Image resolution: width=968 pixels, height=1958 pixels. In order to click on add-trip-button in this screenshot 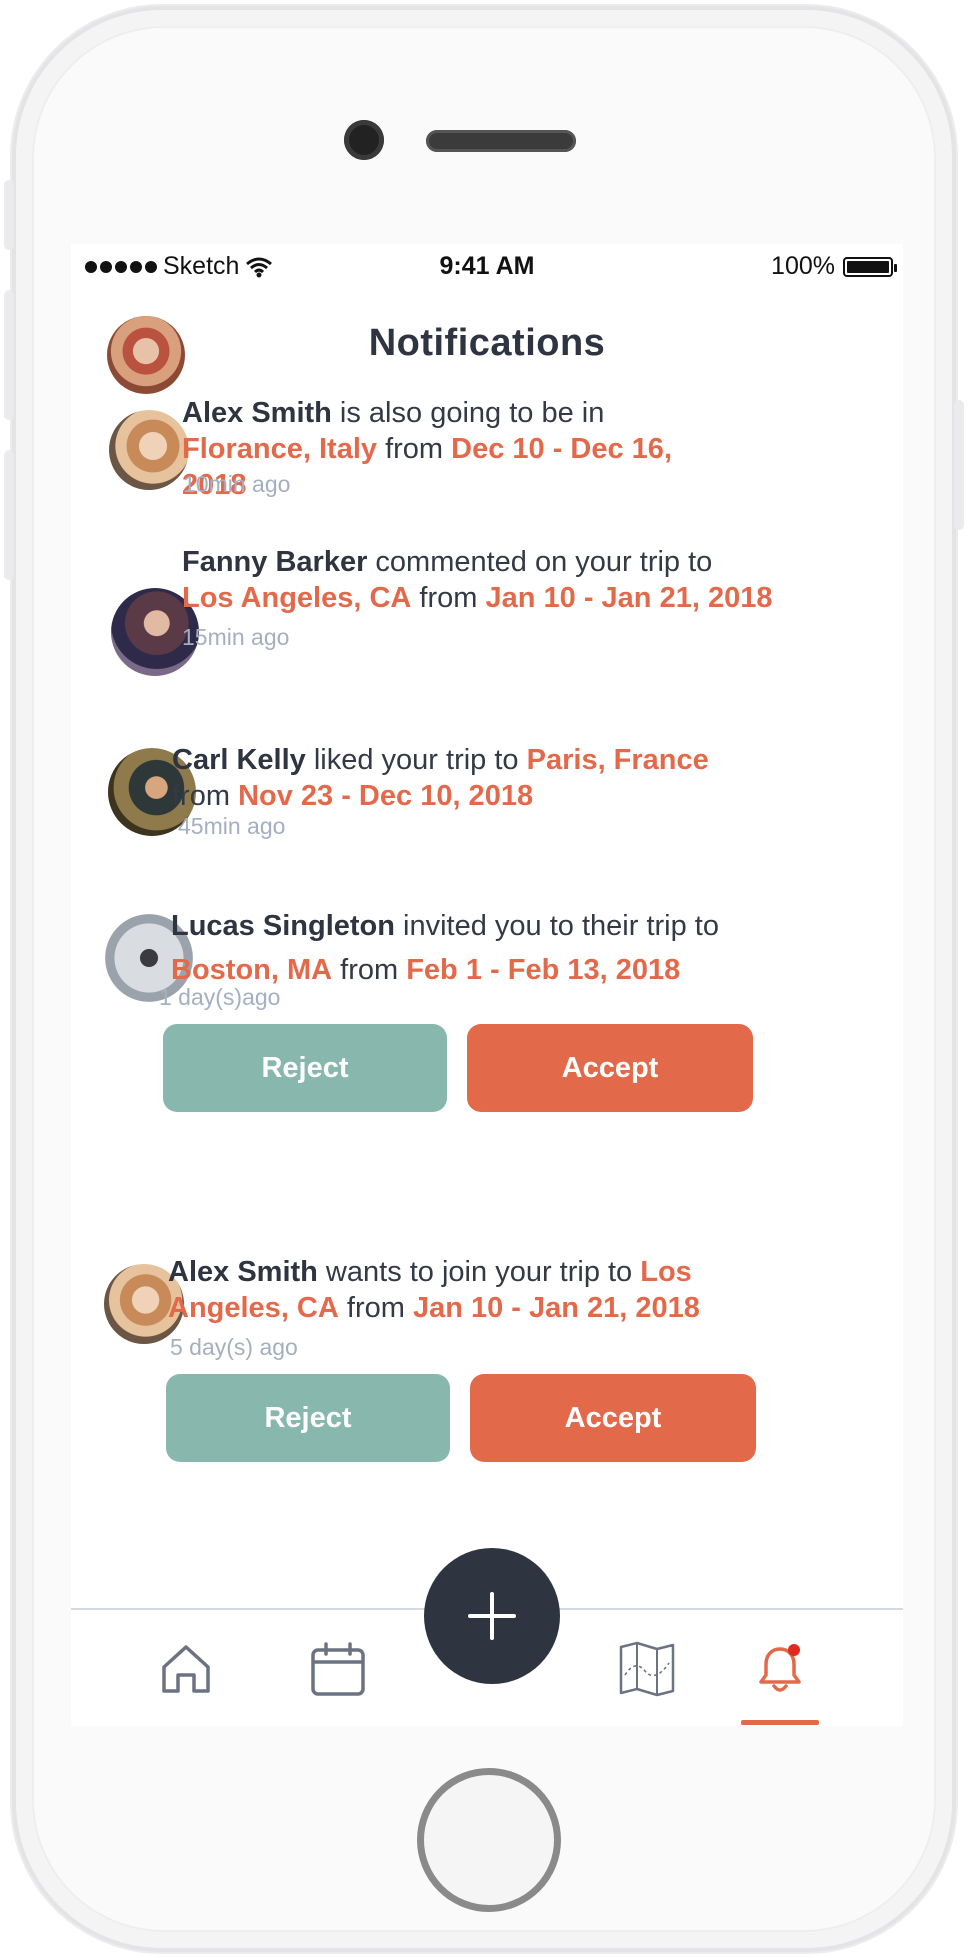, I will do `click(492, 1616)`.